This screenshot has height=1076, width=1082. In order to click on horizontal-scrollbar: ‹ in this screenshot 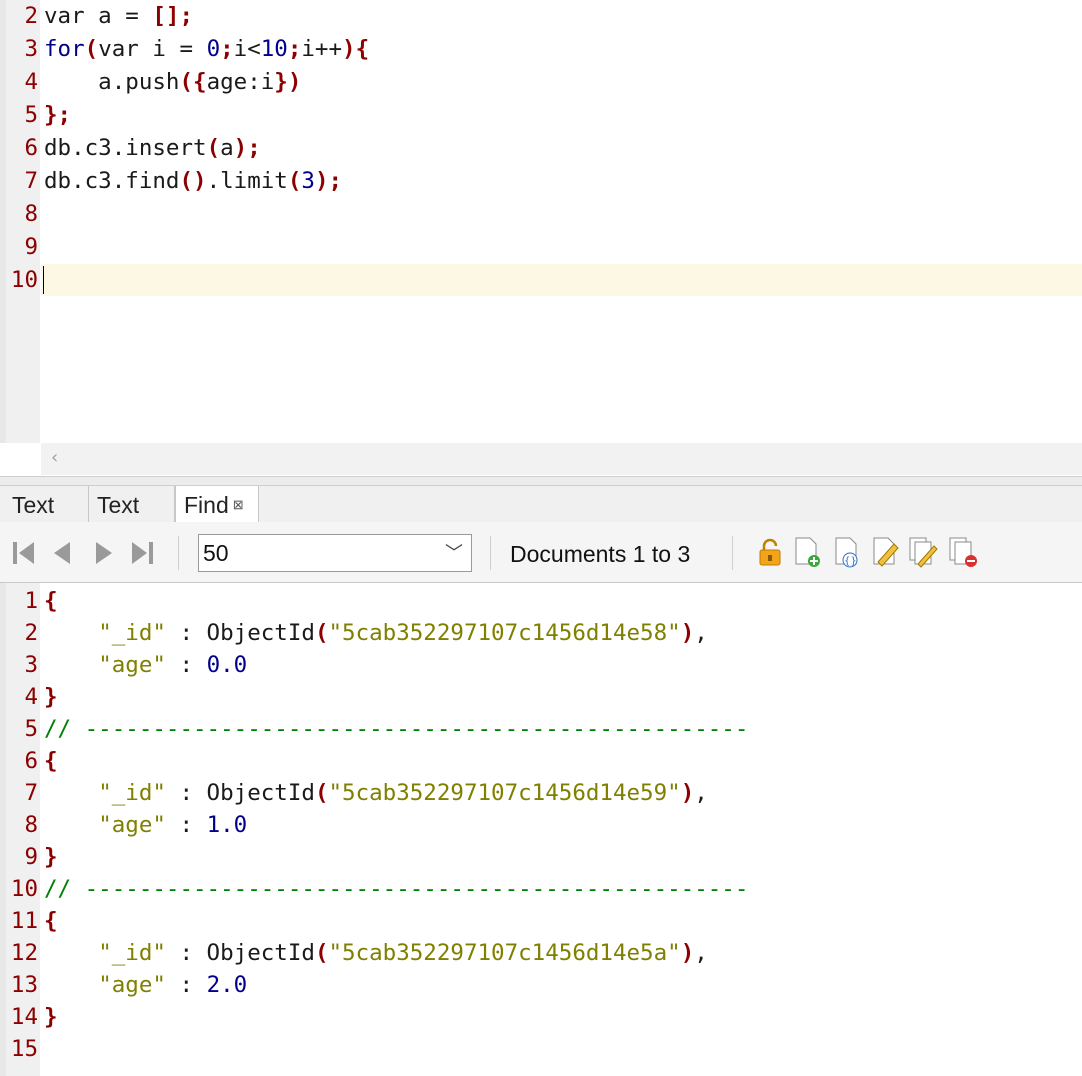, I will do `click(561, 459)`.